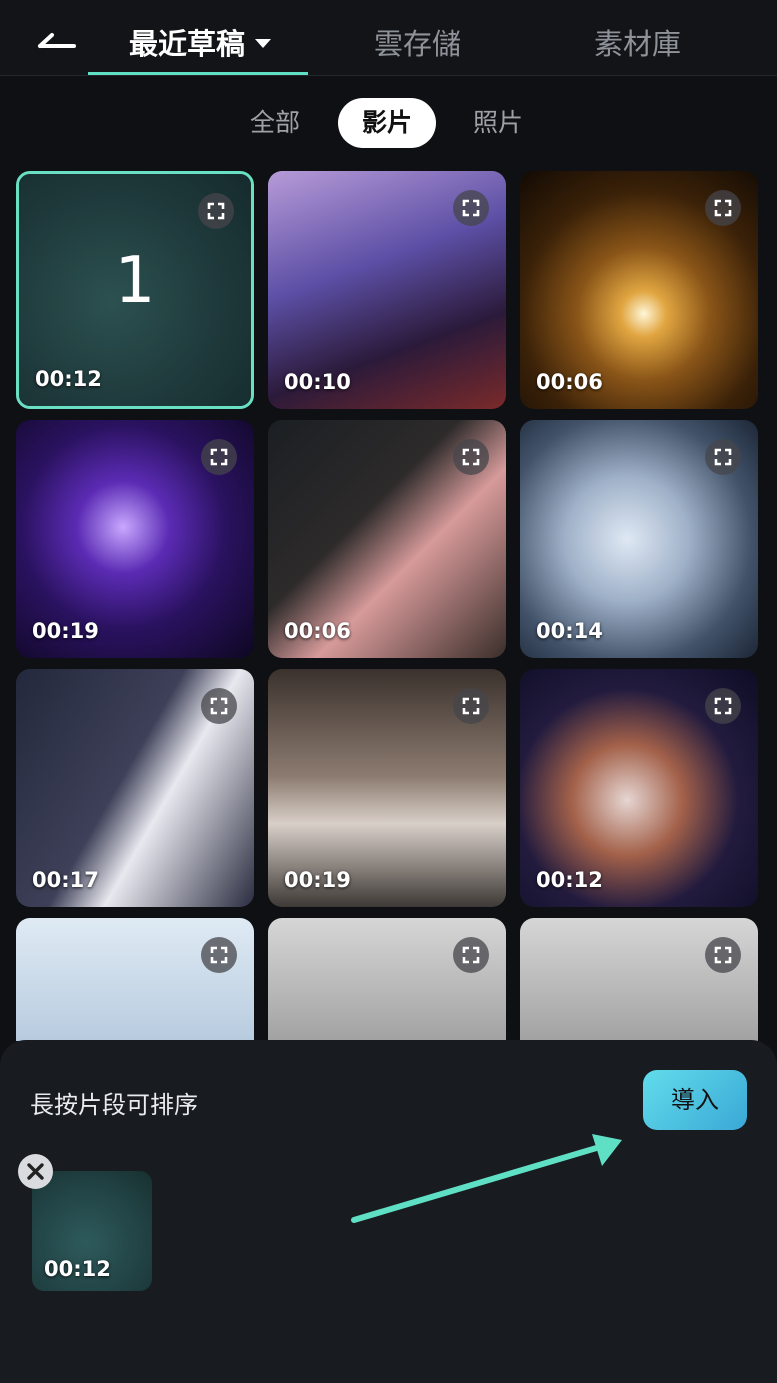 This screenshot has width=777, height=1383. What do you see at coordinates (387, 290) in the screenshot?
I see `media-tile: 00:10` at bounding box center [387, 290].